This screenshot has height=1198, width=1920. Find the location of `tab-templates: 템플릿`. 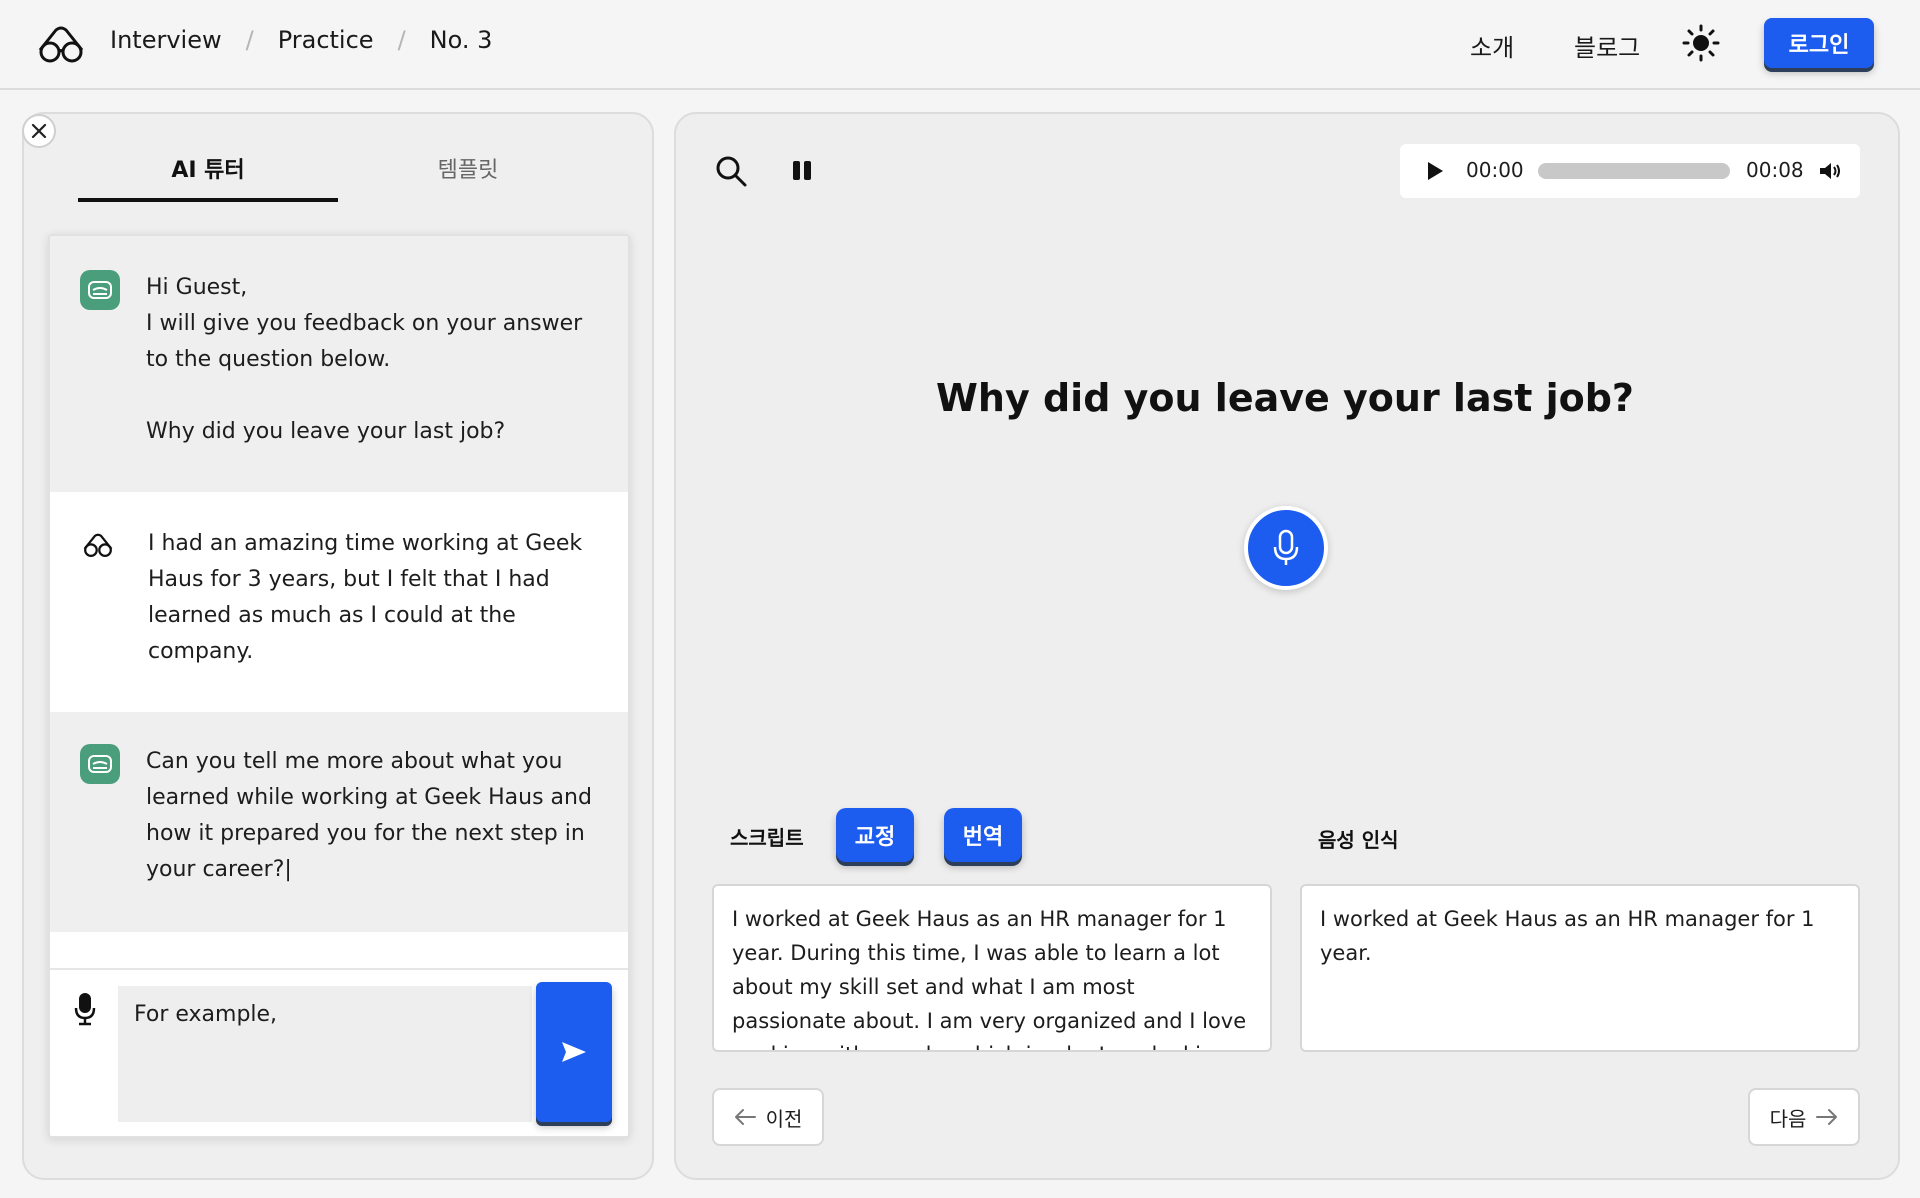

tab-templates: 템플릿 is located at coordinates (468, 168).